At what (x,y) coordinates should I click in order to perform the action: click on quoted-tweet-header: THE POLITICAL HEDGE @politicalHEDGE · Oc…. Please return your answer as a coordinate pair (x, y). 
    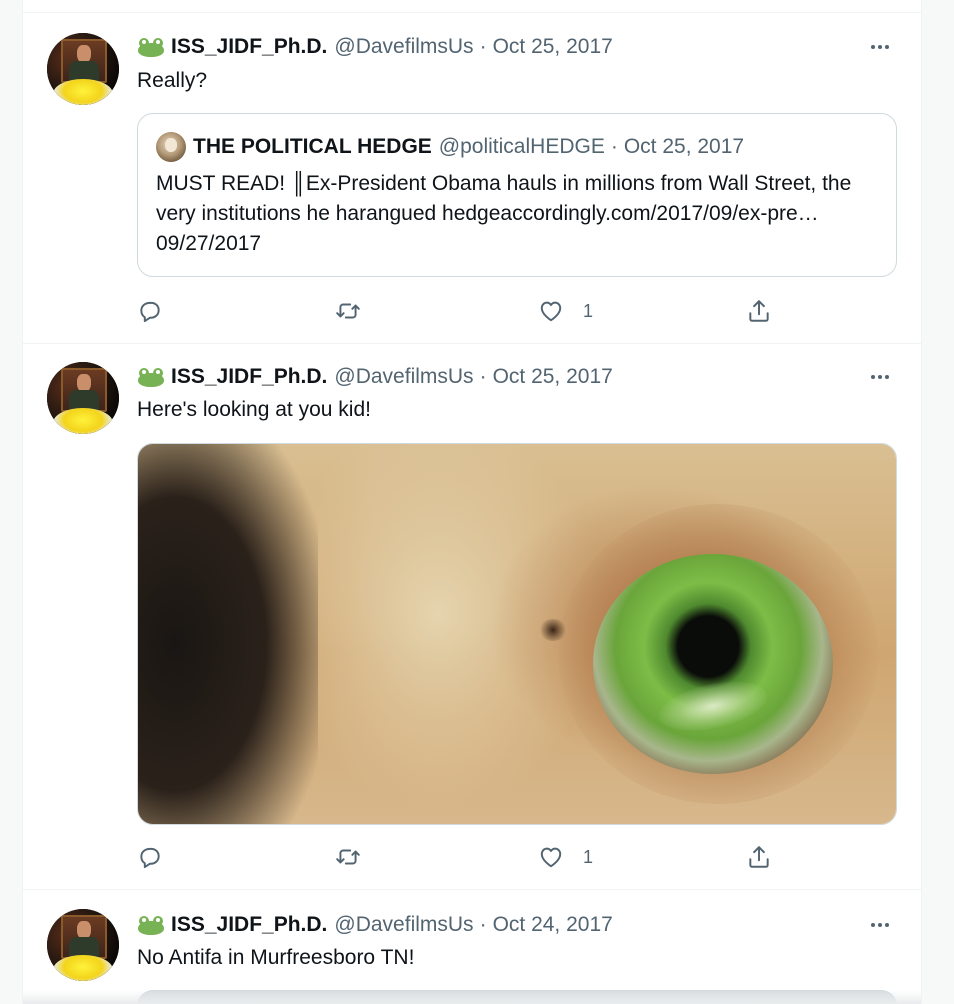
    Looking at the image, I should click on (450, 147).